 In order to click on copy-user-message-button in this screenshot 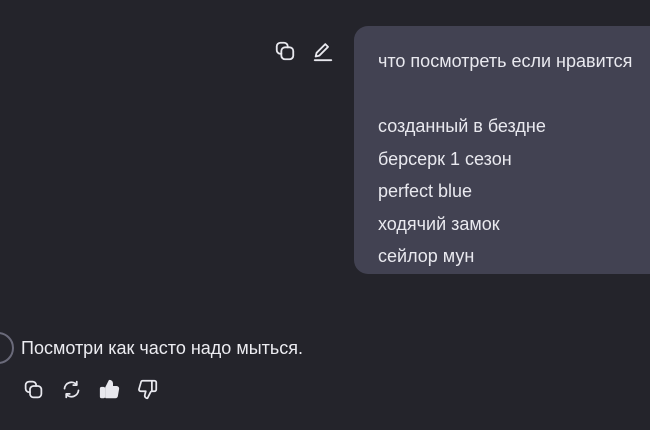, I will do `click(285, 51)`.